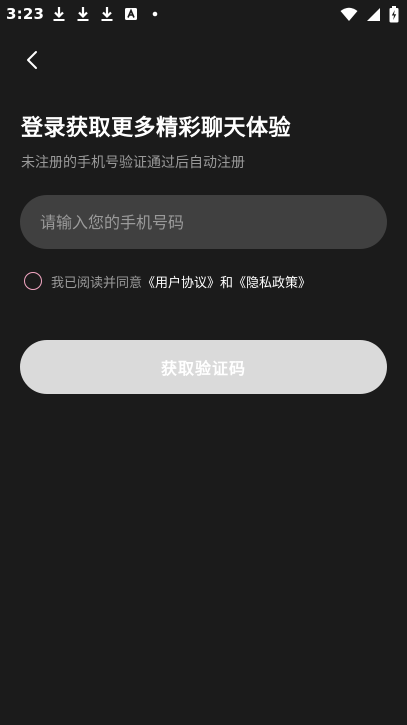 The height and width of the screenshot is (725, 407). I want to click on battery-icon, so click(394, 14).